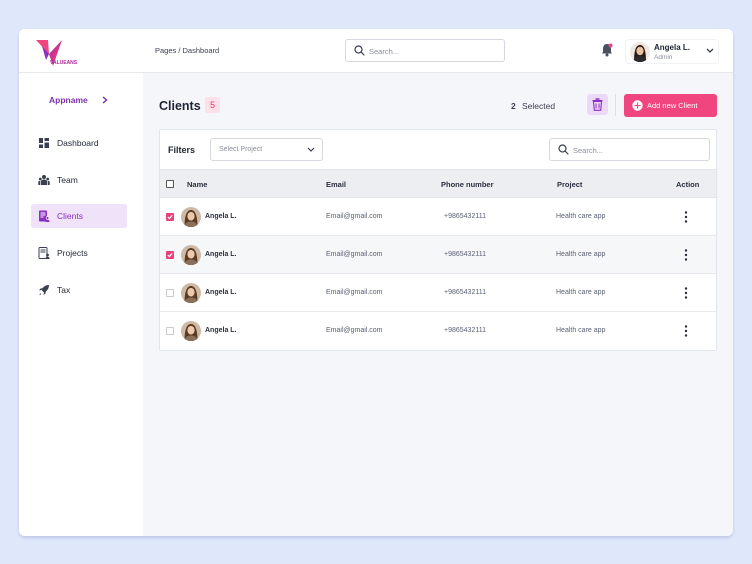 The image size is (752, 564). I want to click on sidebar-item-label: Dashboard, so click(78, 143).